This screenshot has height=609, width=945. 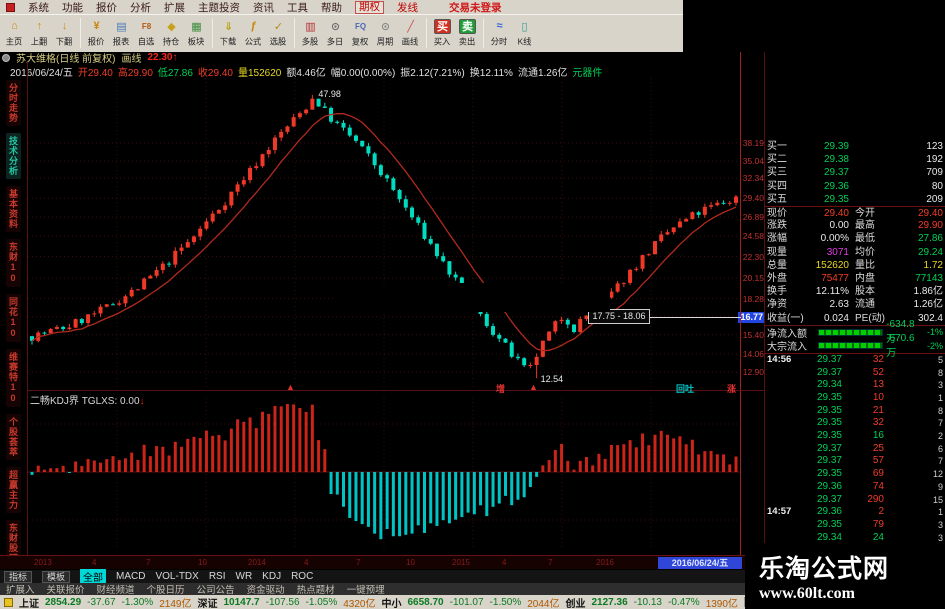 I want to click on tab-item-WR: WR, so click(x=244, y=576).